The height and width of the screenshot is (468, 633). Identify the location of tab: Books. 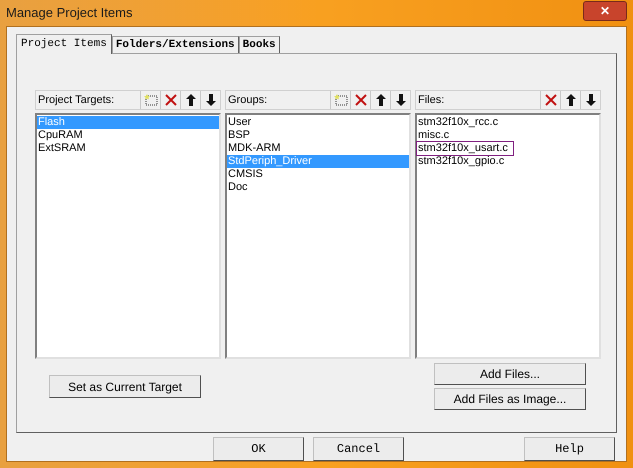
(259, 44).